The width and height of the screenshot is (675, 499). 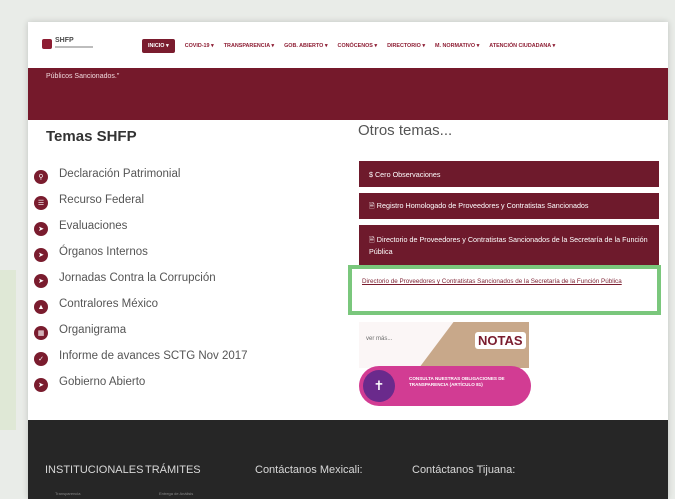 What do you see at coordinates (522, 46) in the screenshot?
I see `nav-atencion: ATENCIÓN CIUDADANA ▾` at bounding box center [522, 46].